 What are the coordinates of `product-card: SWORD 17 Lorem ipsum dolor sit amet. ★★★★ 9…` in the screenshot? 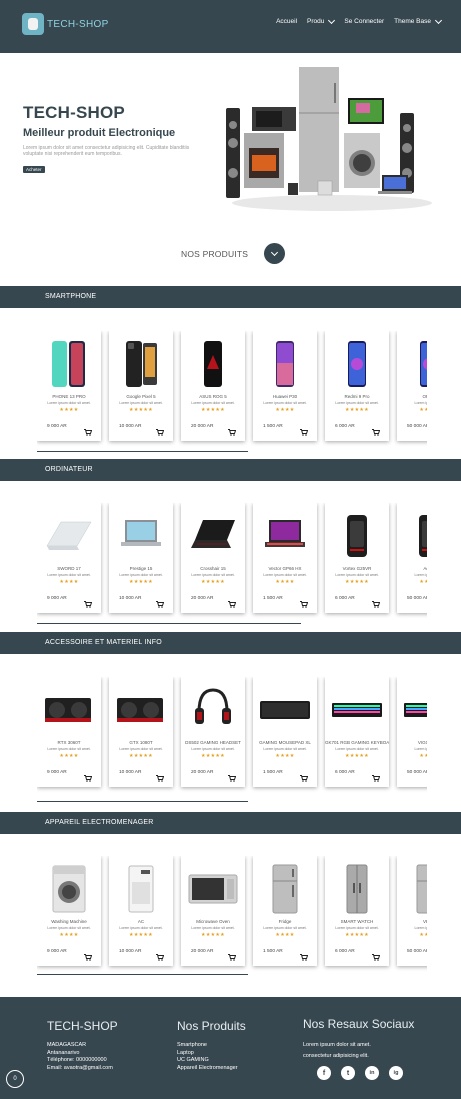 It's located at (69, 558).